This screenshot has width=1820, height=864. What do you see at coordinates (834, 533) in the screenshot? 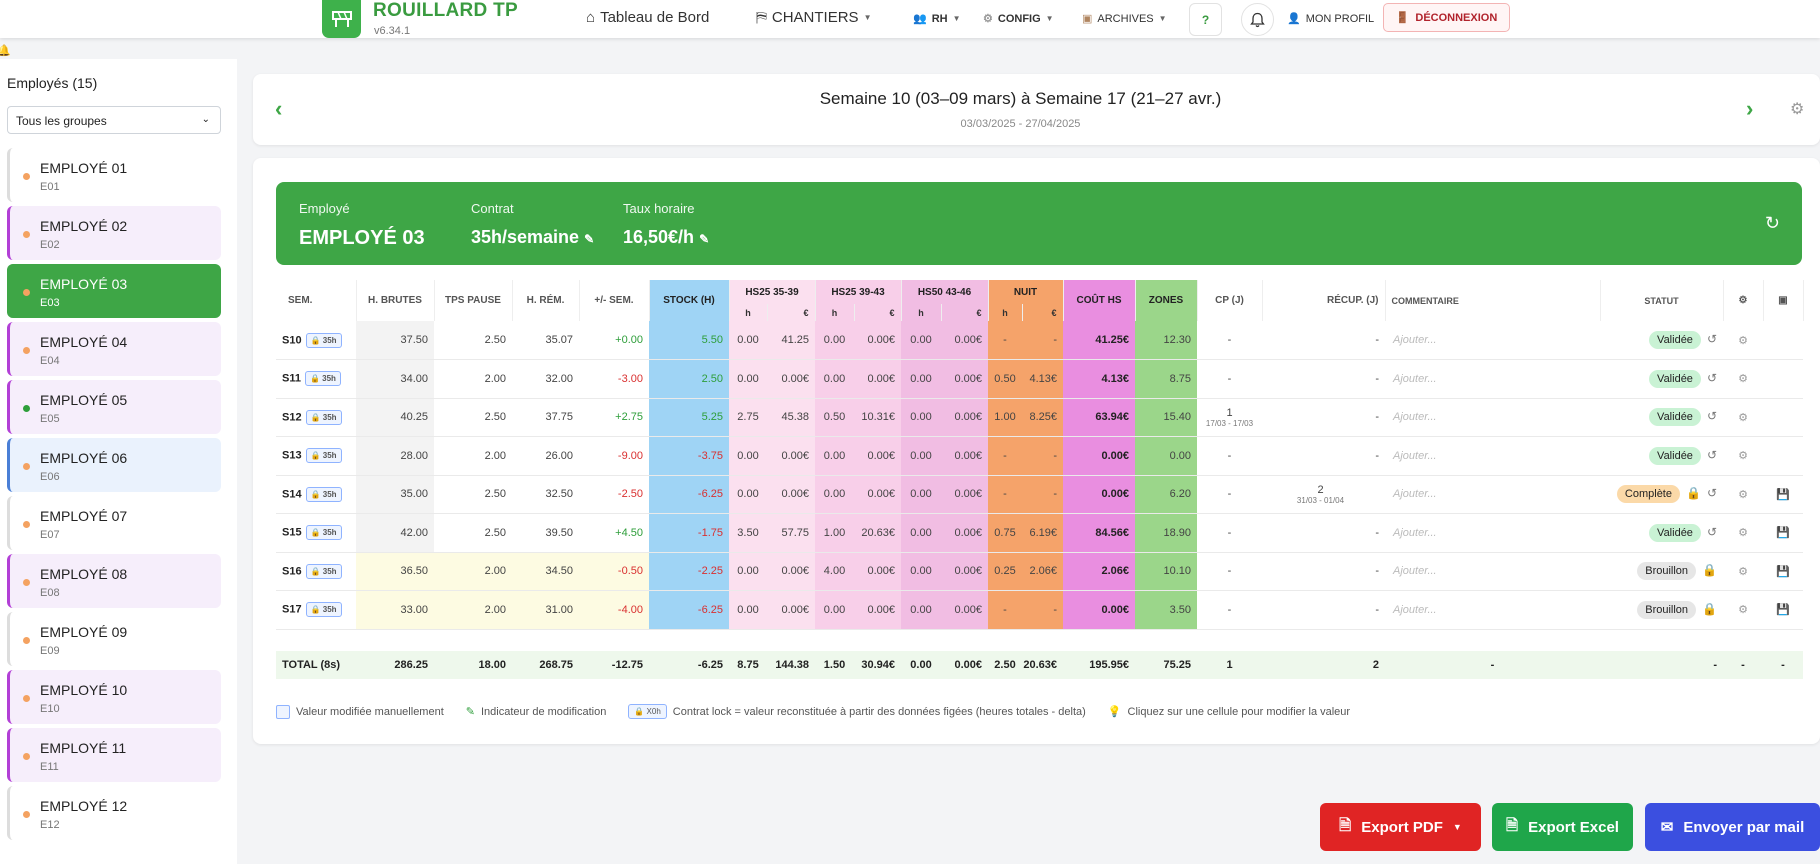
I see `hs25b-hours-cell: 1.00` at bounding box center [834, 533].